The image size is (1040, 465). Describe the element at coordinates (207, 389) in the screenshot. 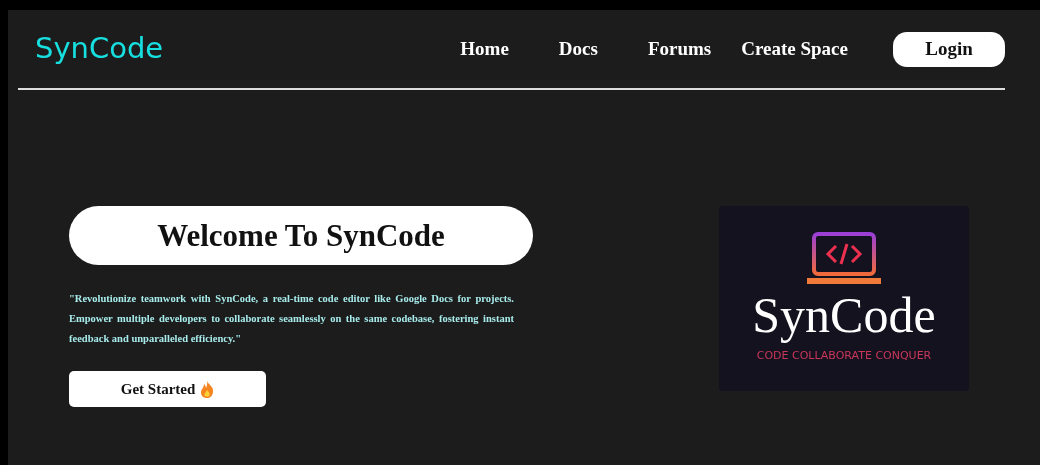

I see `fire-icon` at that location.